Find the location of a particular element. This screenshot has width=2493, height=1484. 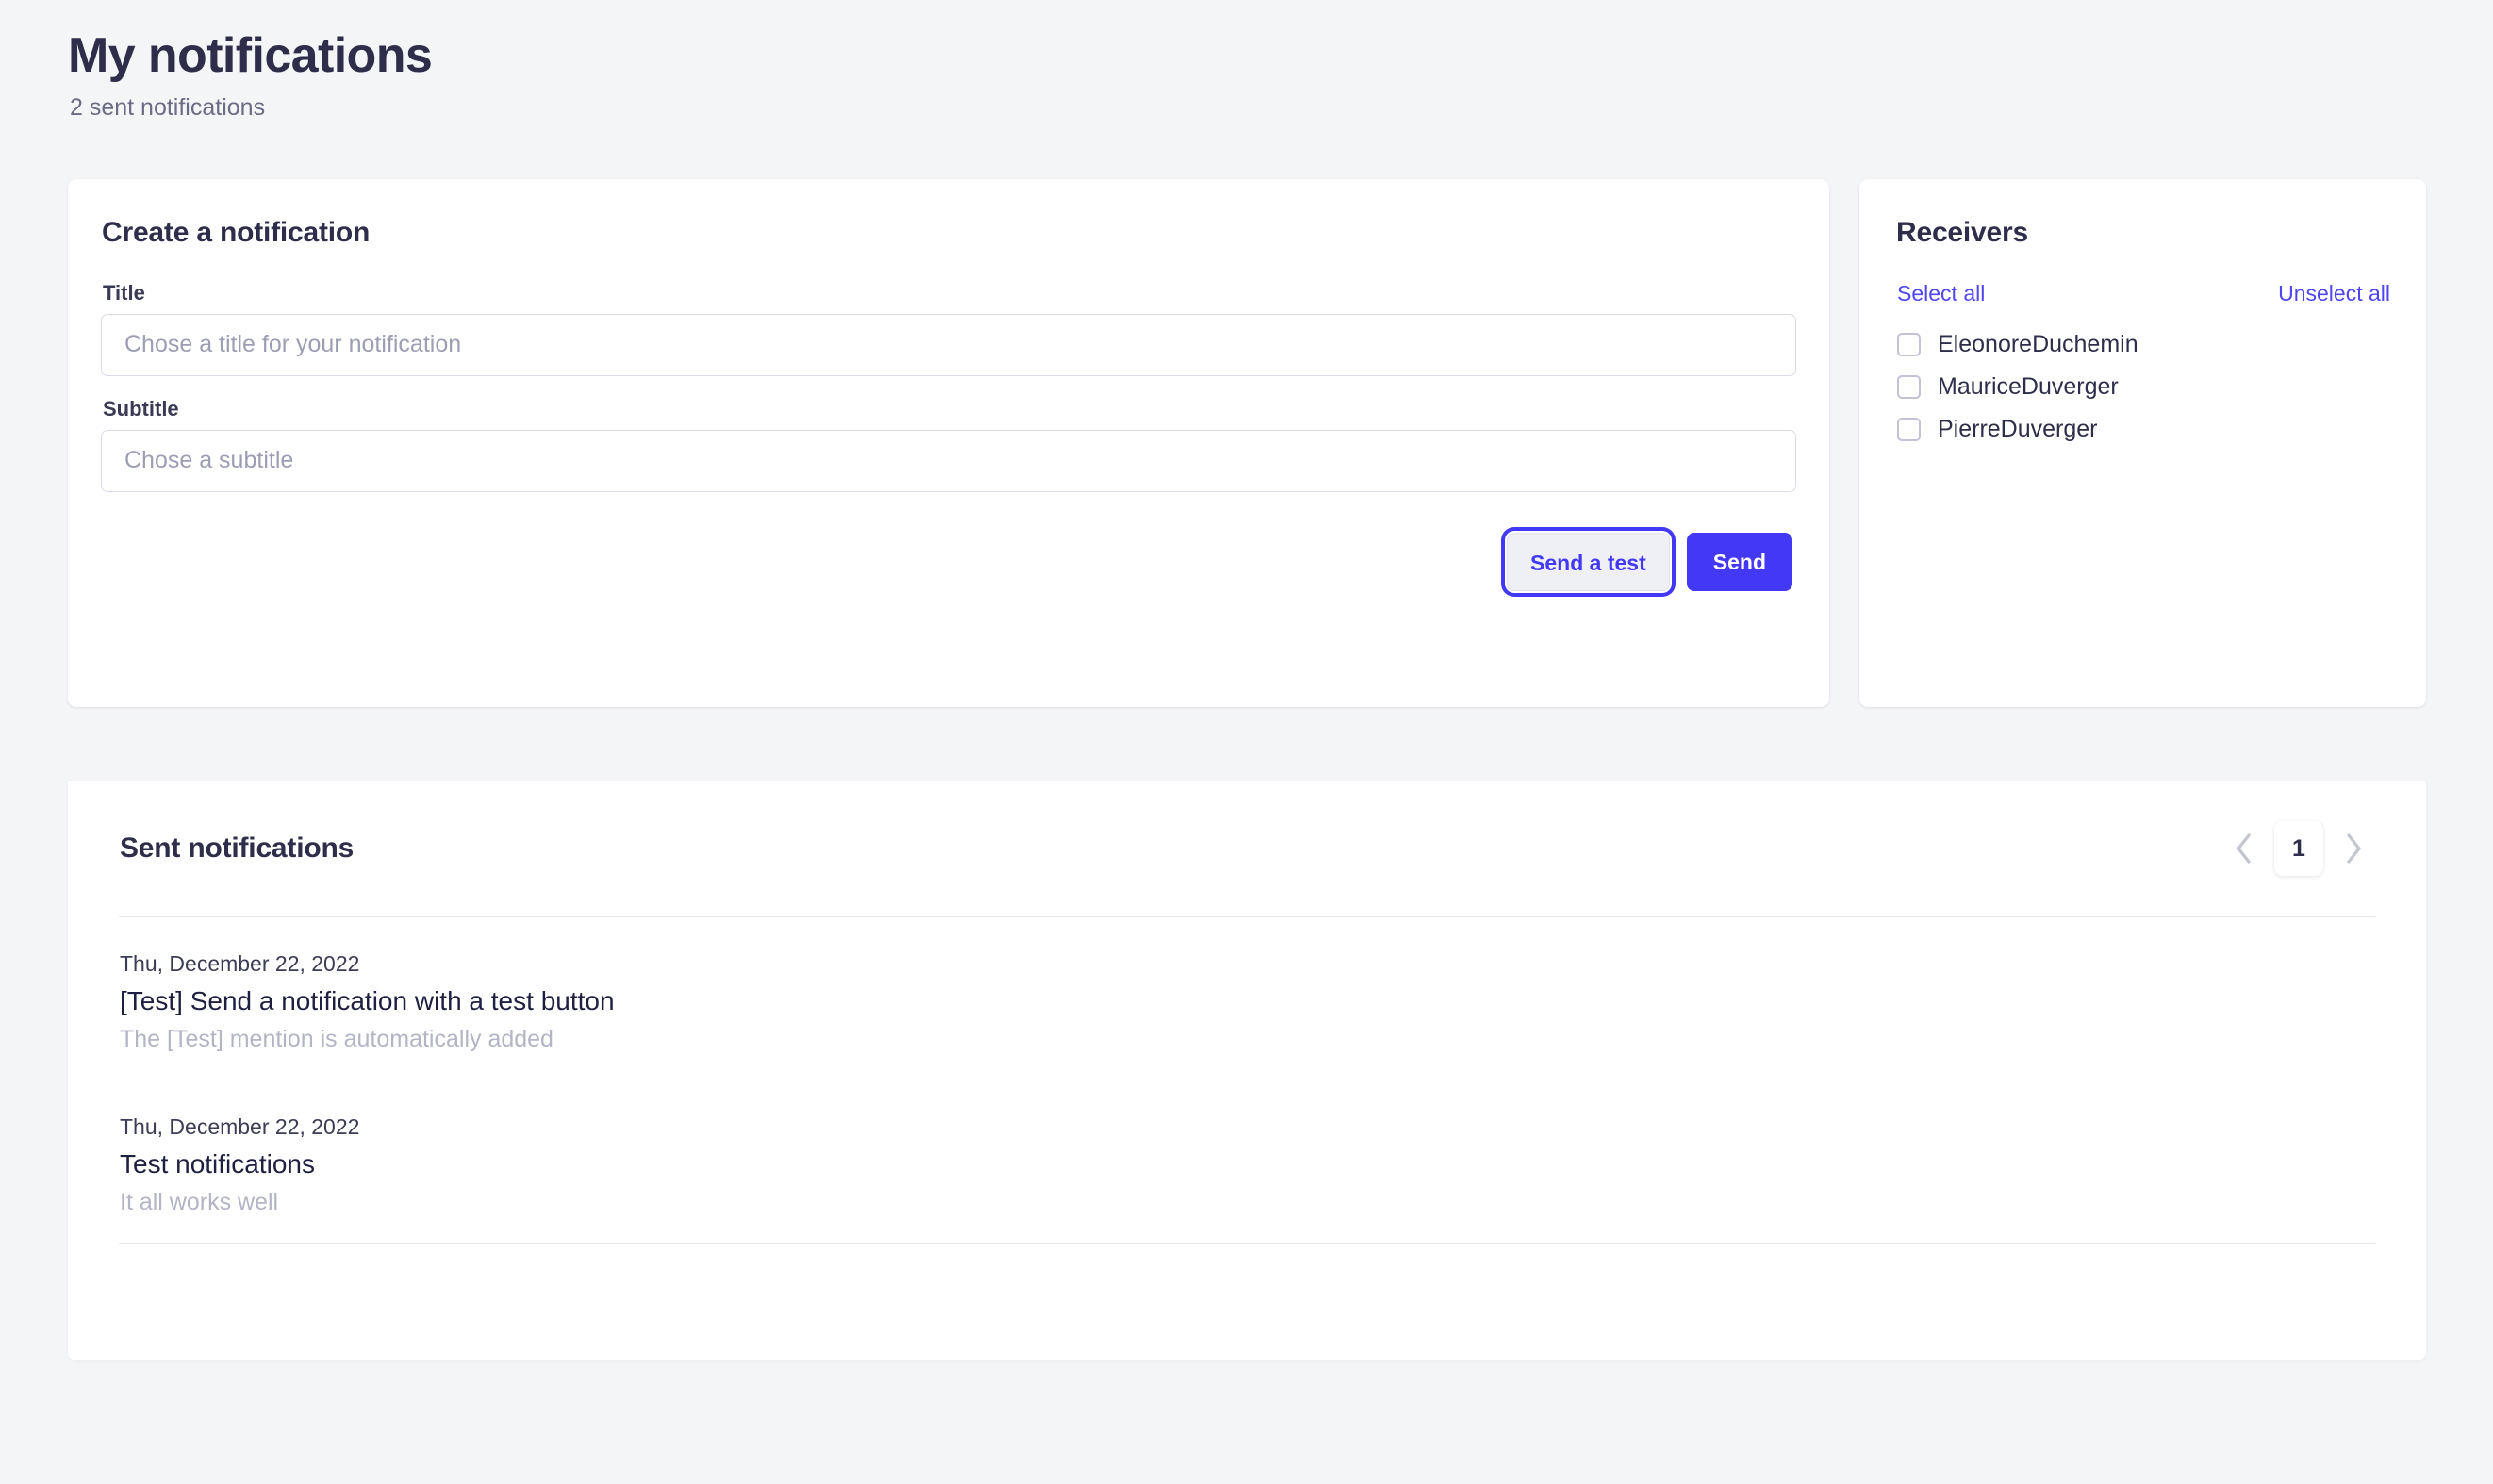

pagination: 1 is located at coordinates (2298, 849).